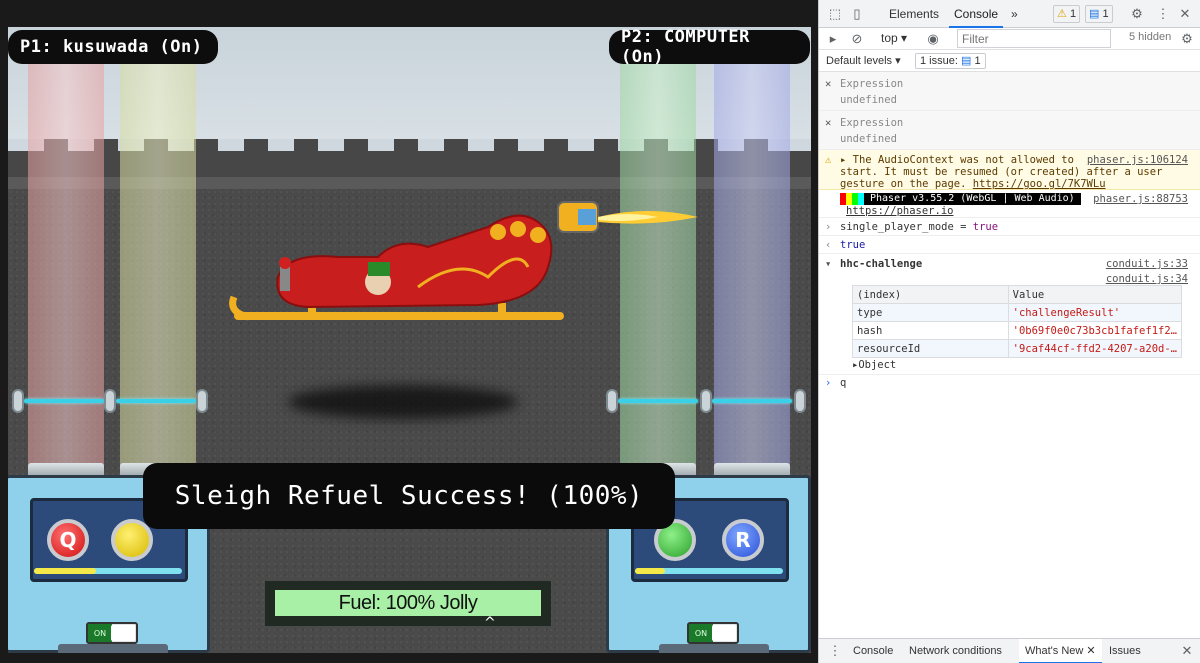  I want to click on group-expand-icon: ▾, so click(828, 264).